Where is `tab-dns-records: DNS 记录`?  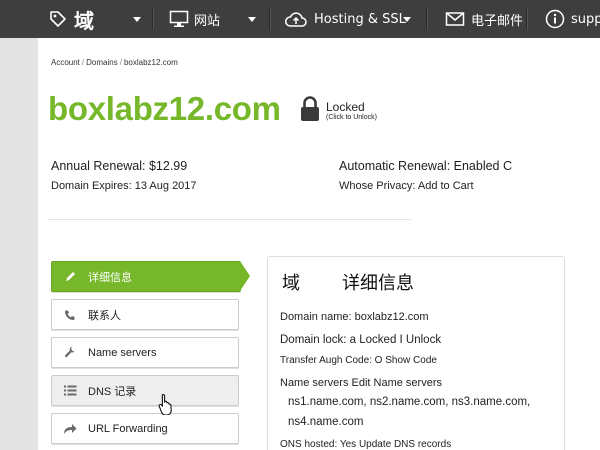 tab-dns-records: DNS 记录 is located at coordinates (145, 390).